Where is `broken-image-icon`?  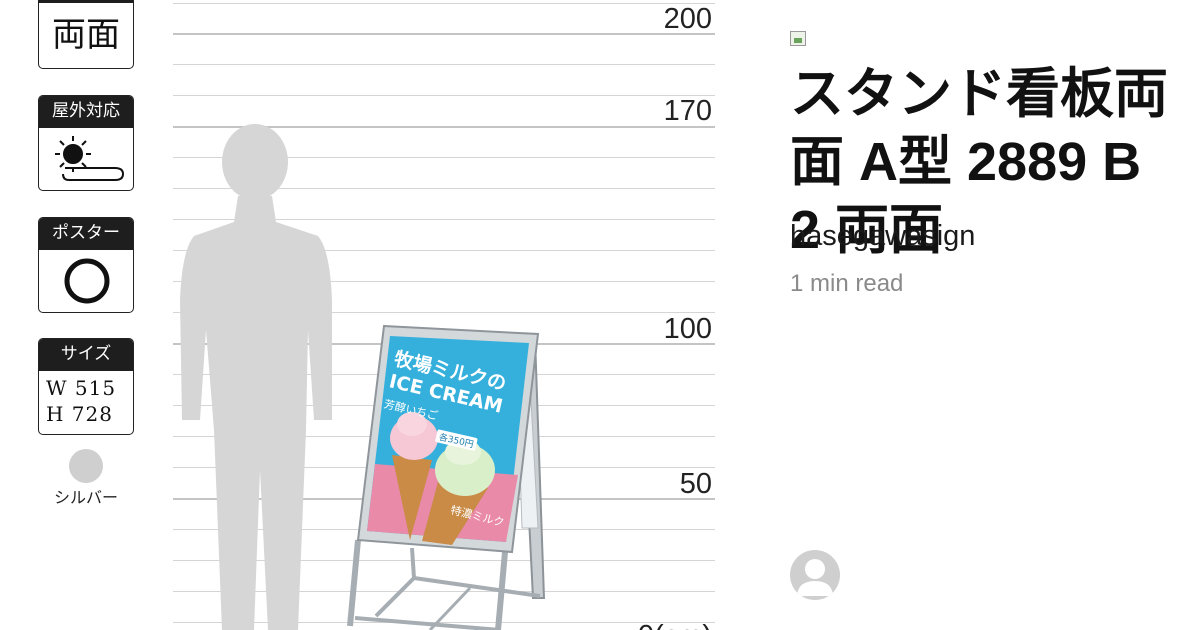 broken-image-icon is located at coordinates (798, 38).